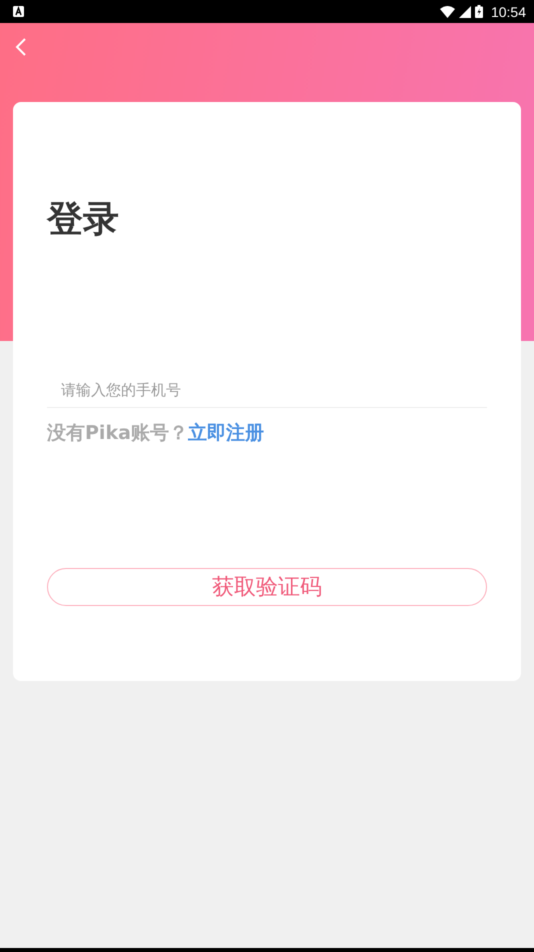 The width and height of the screenshot is (534, 952). Describe the element at coordinates (226, 433) in the screenshot. I see `register-link: 立即注册` at that location.